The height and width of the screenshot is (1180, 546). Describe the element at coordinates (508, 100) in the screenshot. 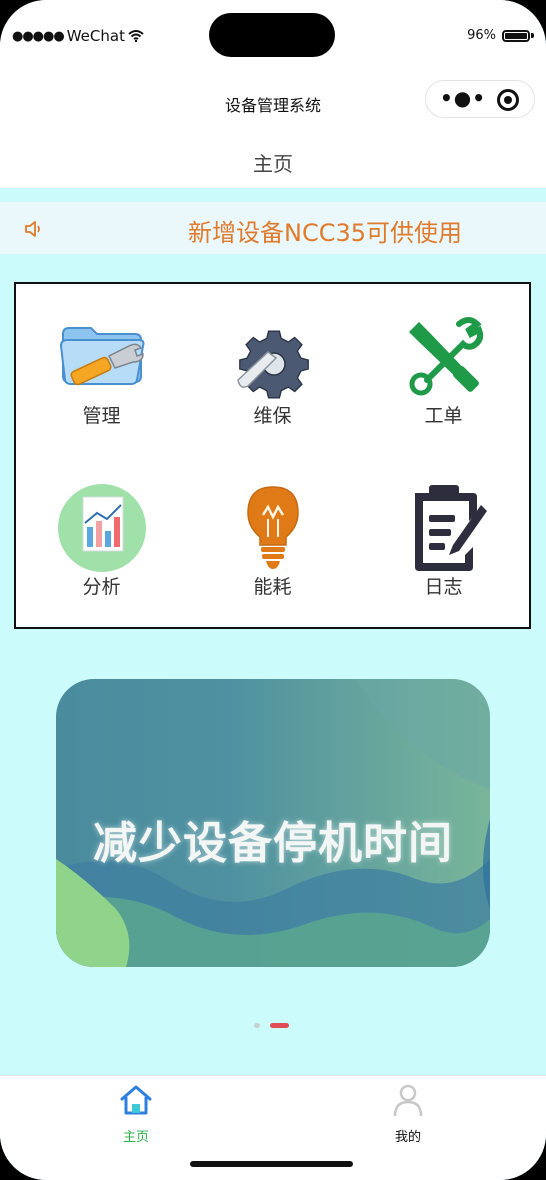

I see `close-mini-program-icon` at that location.